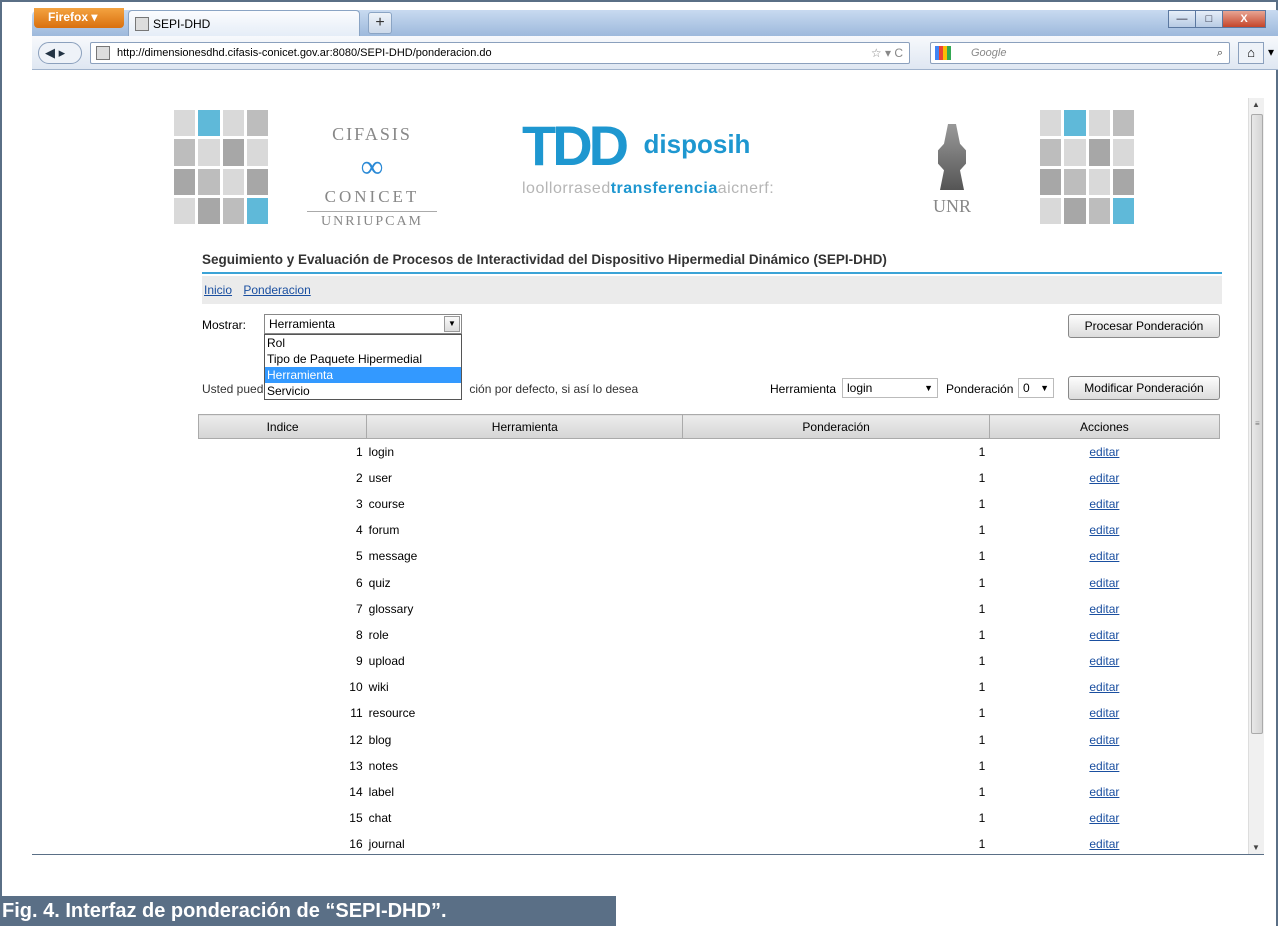  Describe the element at coordinates (952, 170) in the screenshot. I see `unr-logo: UNR` at that location.